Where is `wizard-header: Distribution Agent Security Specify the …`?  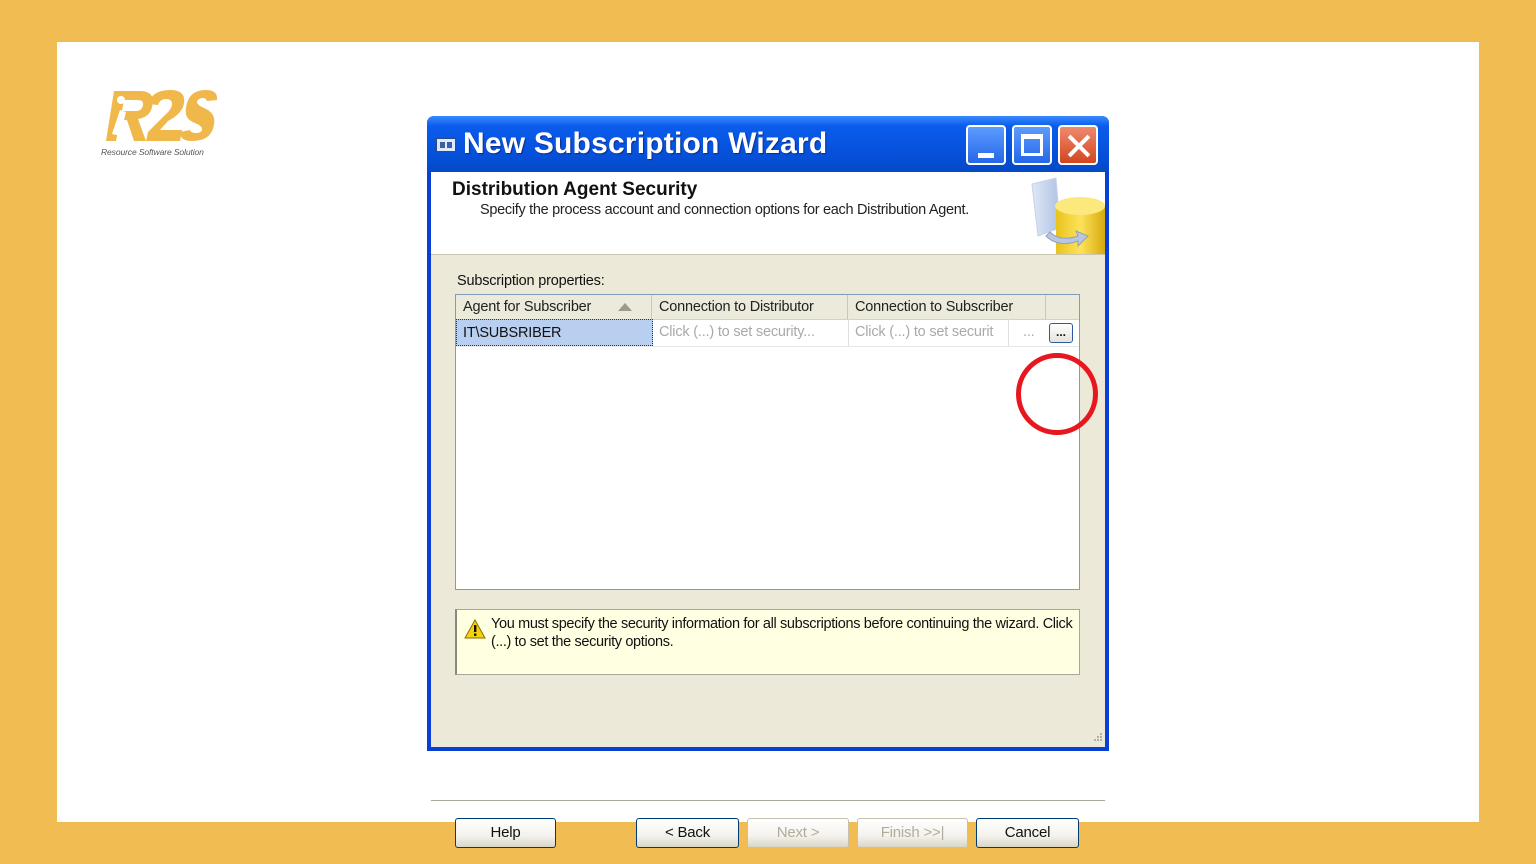
wizard-header: Distribution Agent Security Specify the … is located at coordinates (768, 213).